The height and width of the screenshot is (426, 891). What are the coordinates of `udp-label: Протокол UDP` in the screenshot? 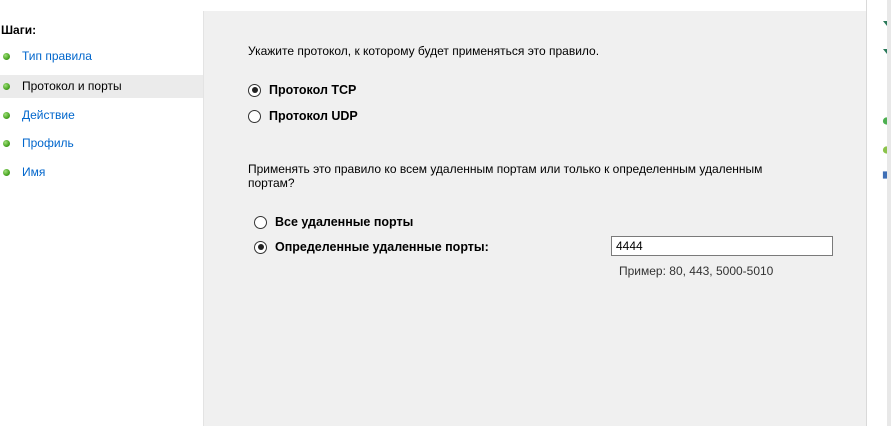 It's located at (313, 116).